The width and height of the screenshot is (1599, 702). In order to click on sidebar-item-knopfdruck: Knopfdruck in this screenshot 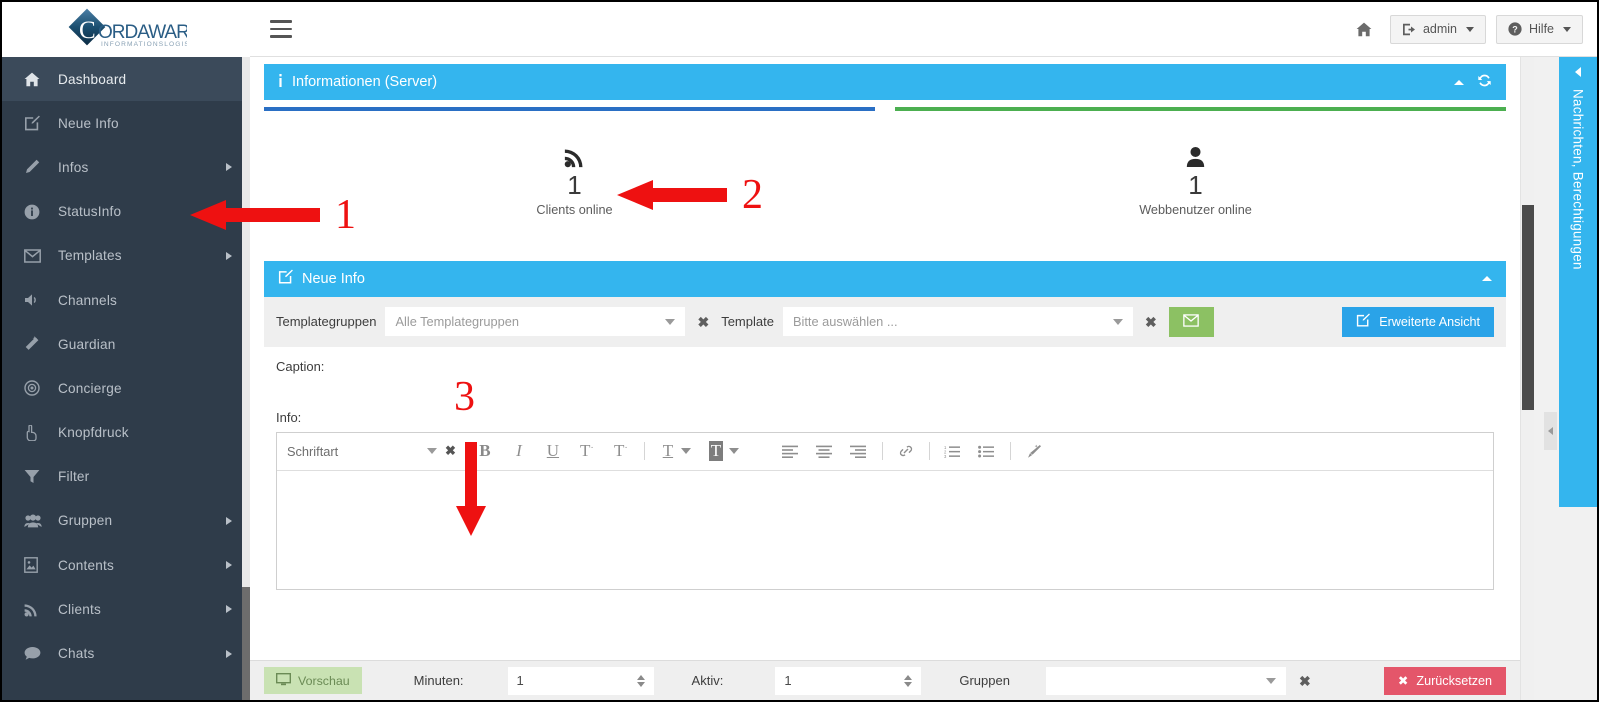, I will do `click(126, 433)`.